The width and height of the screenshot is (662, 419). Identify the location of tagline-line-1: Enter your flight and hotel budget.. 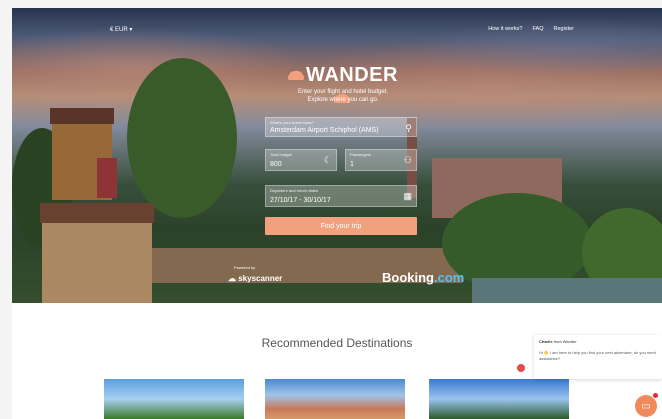
(343, 92).